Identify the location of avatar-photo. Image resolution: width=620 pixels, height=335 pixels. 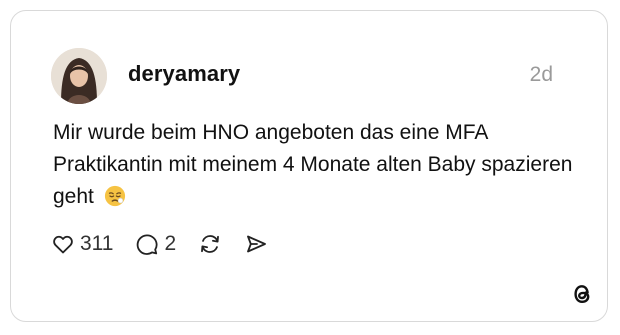
(79, 76).